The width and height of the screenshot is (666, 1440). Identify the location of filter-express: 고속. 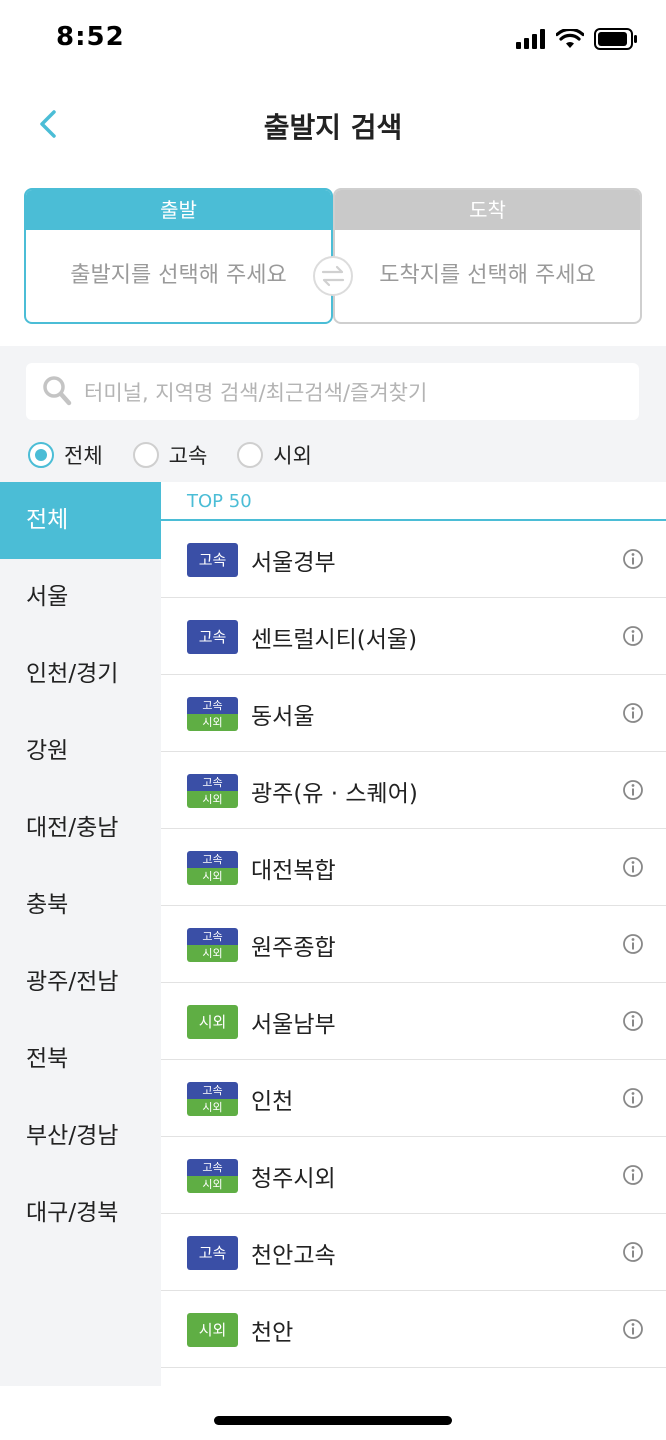
(169, 455).